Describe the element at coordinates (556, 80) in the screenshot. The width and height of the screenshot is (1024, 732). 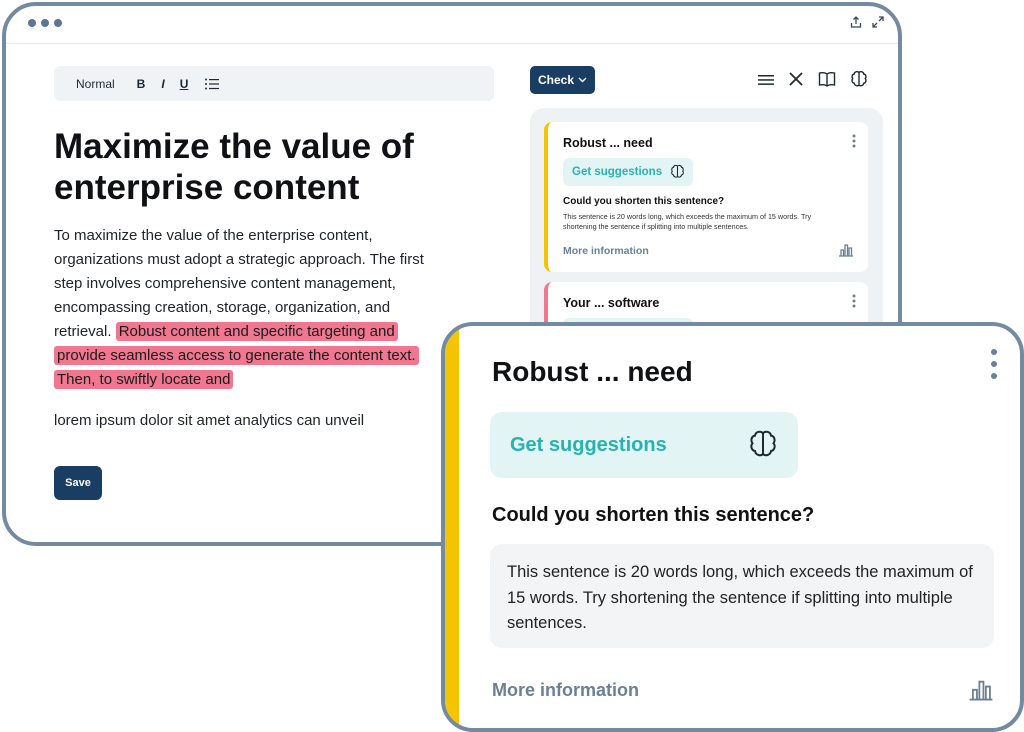
I see `check-label: Check` at that location.